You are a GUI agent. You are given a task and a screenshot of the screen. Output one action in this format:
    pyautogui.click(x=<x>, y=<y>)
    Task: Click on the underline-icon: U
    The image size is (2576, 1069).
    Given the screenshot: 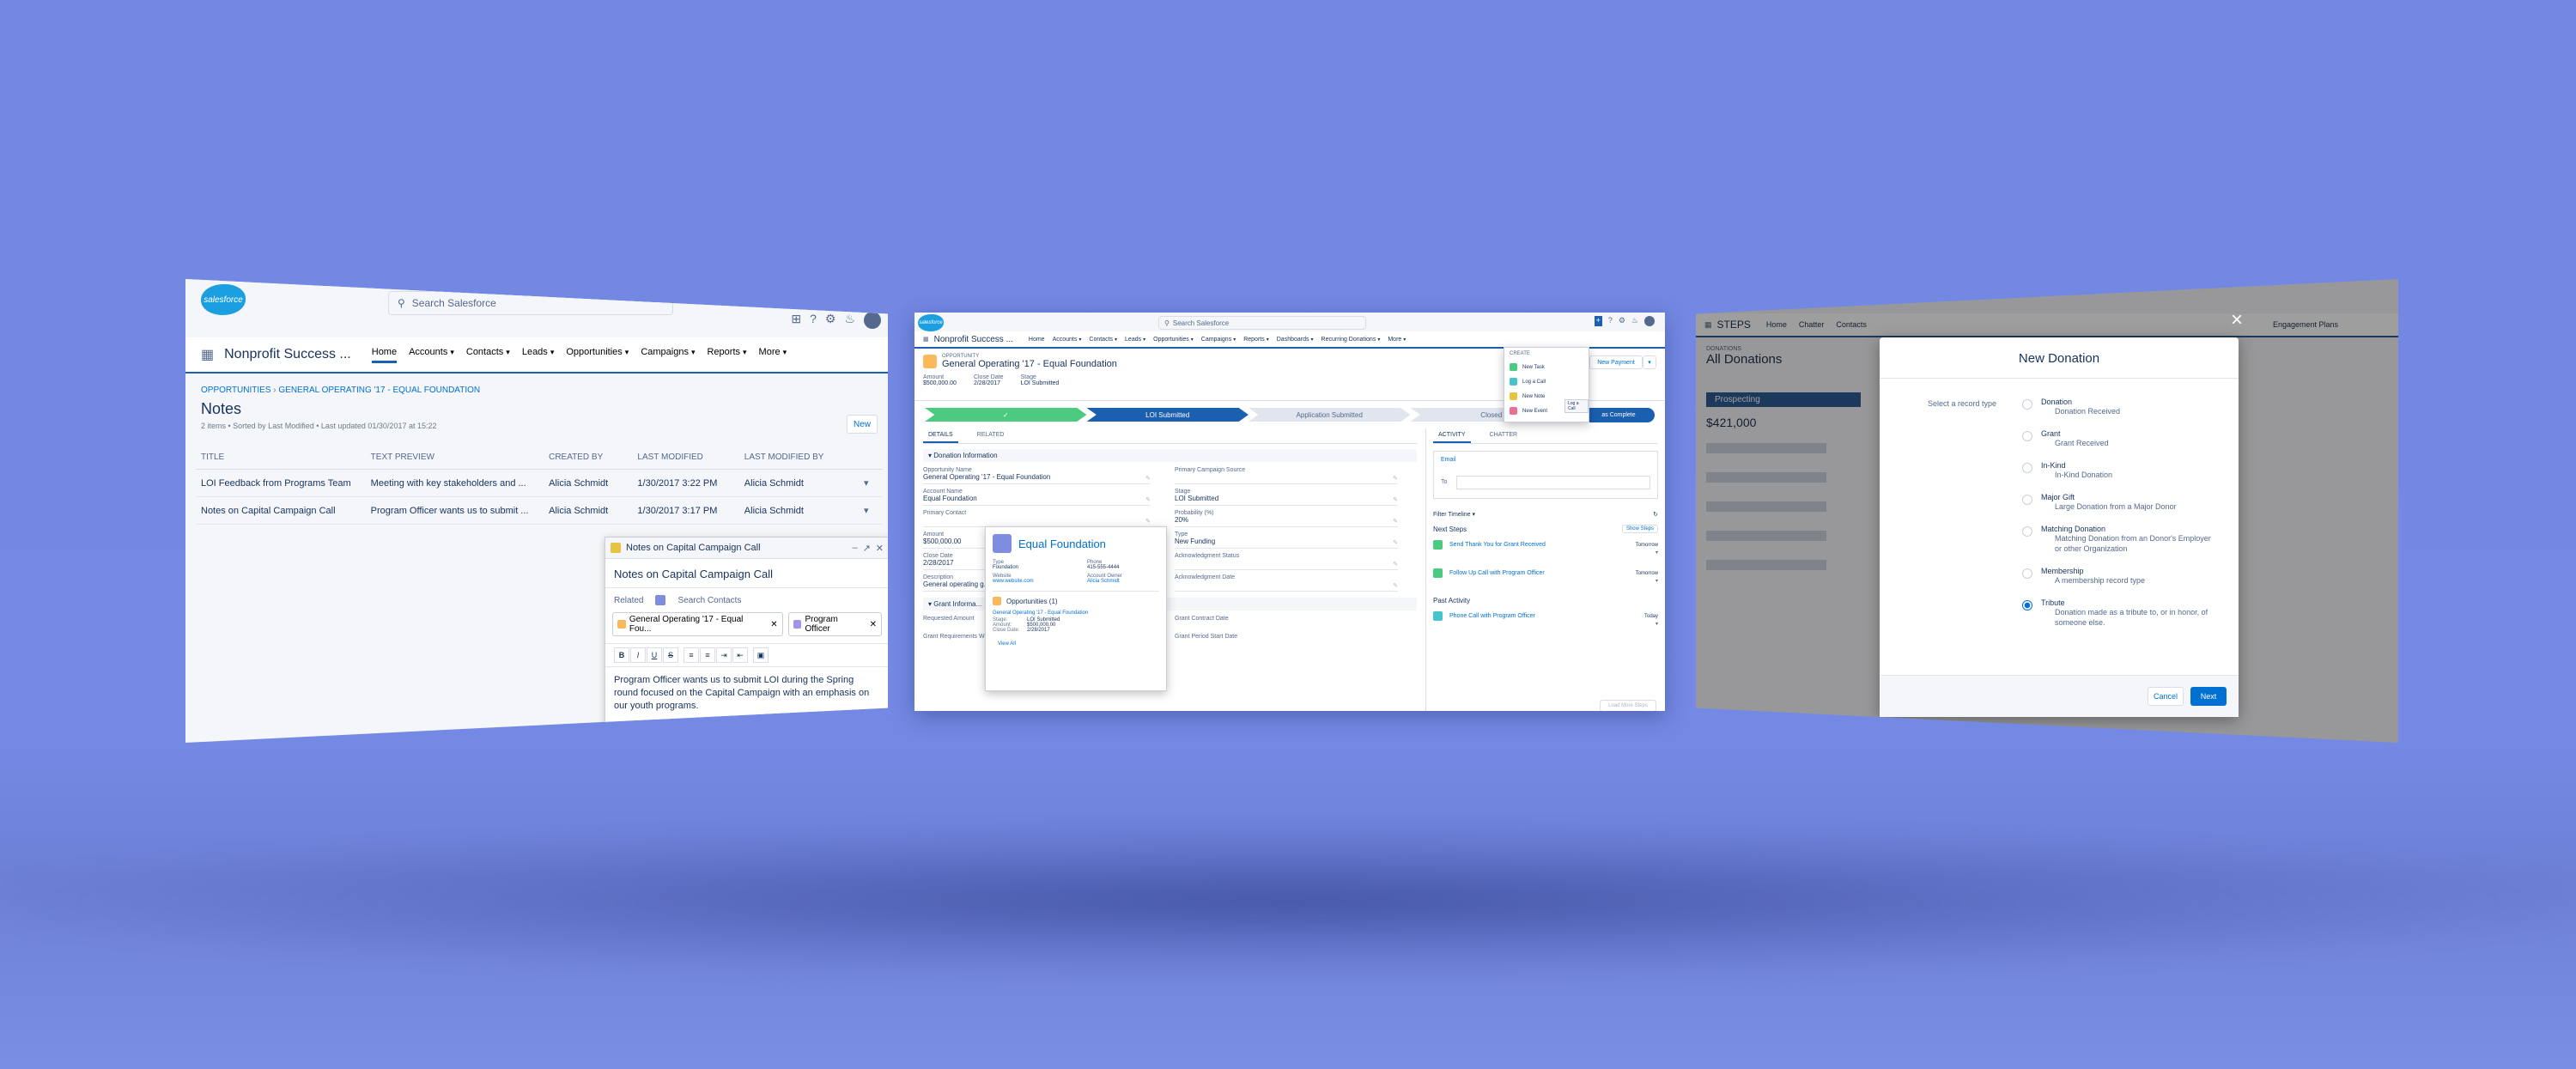 What is the action you would take?
    pyautogui.click(x=654, y=655)
    